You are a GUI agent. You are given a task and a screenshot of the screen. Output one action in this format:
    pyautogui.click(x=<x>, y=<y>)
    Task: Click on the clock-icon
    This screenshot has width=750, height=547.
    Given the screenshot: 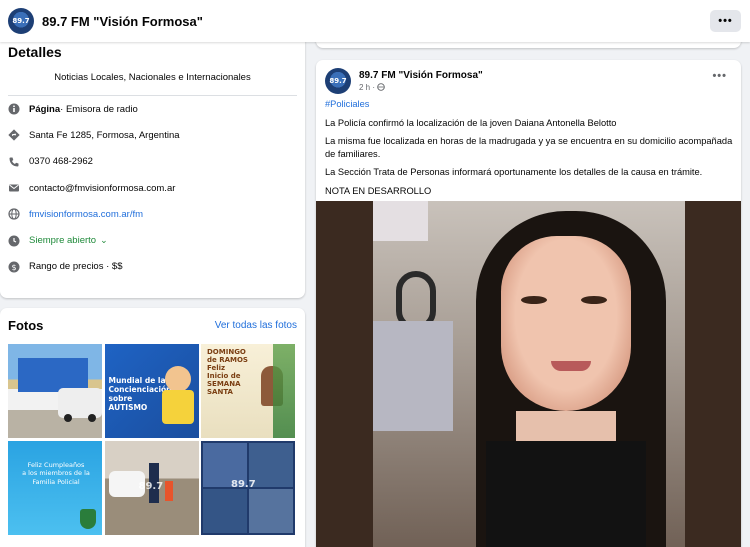 What is the action you would take?
    pyautogui.click(x=14, y=241)
    